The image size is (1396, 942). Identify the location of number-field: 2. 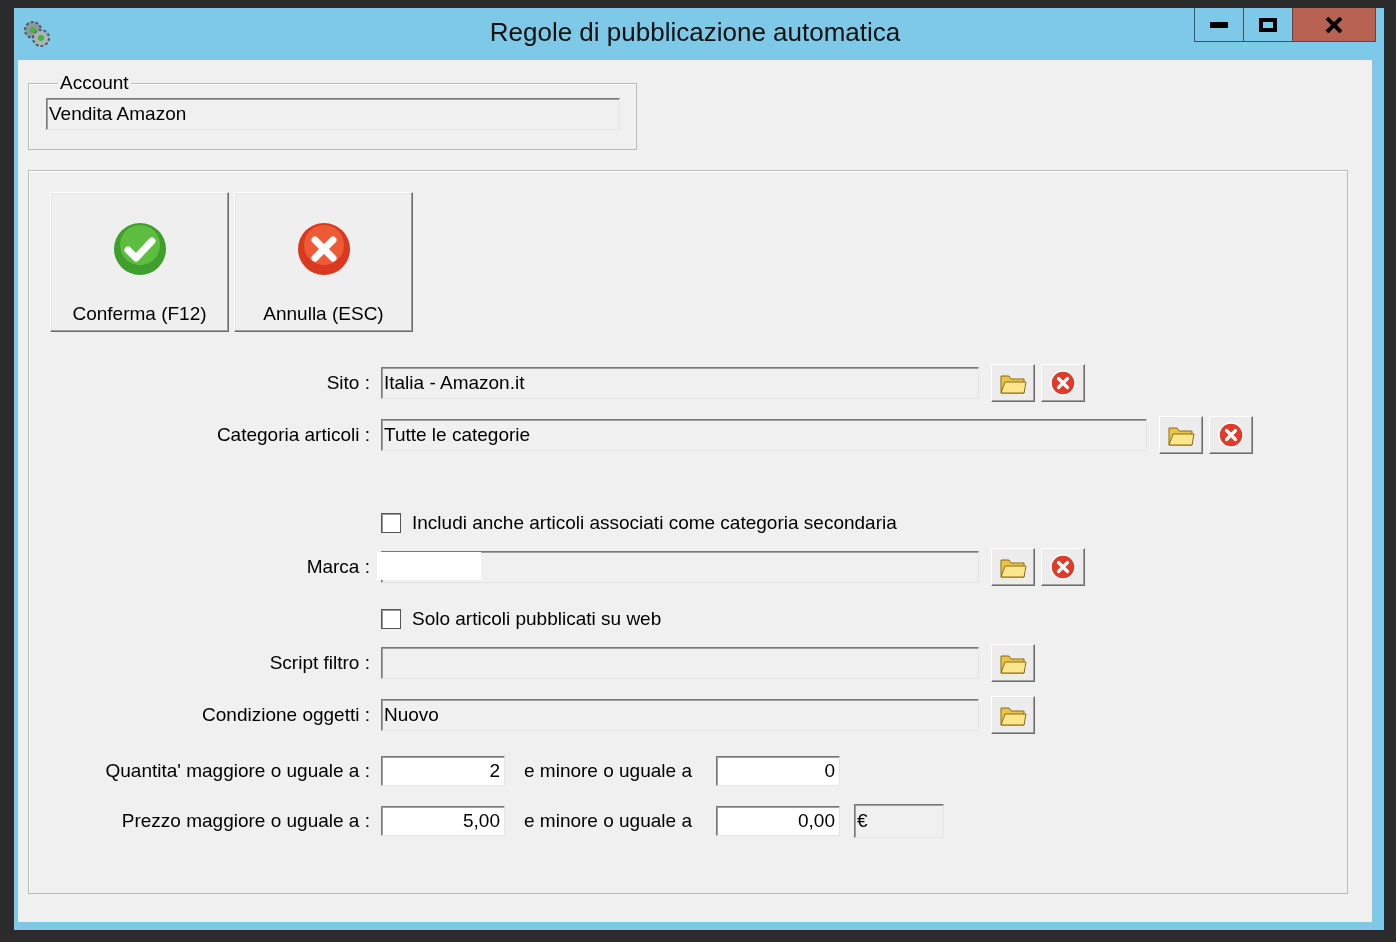
(443, 771).